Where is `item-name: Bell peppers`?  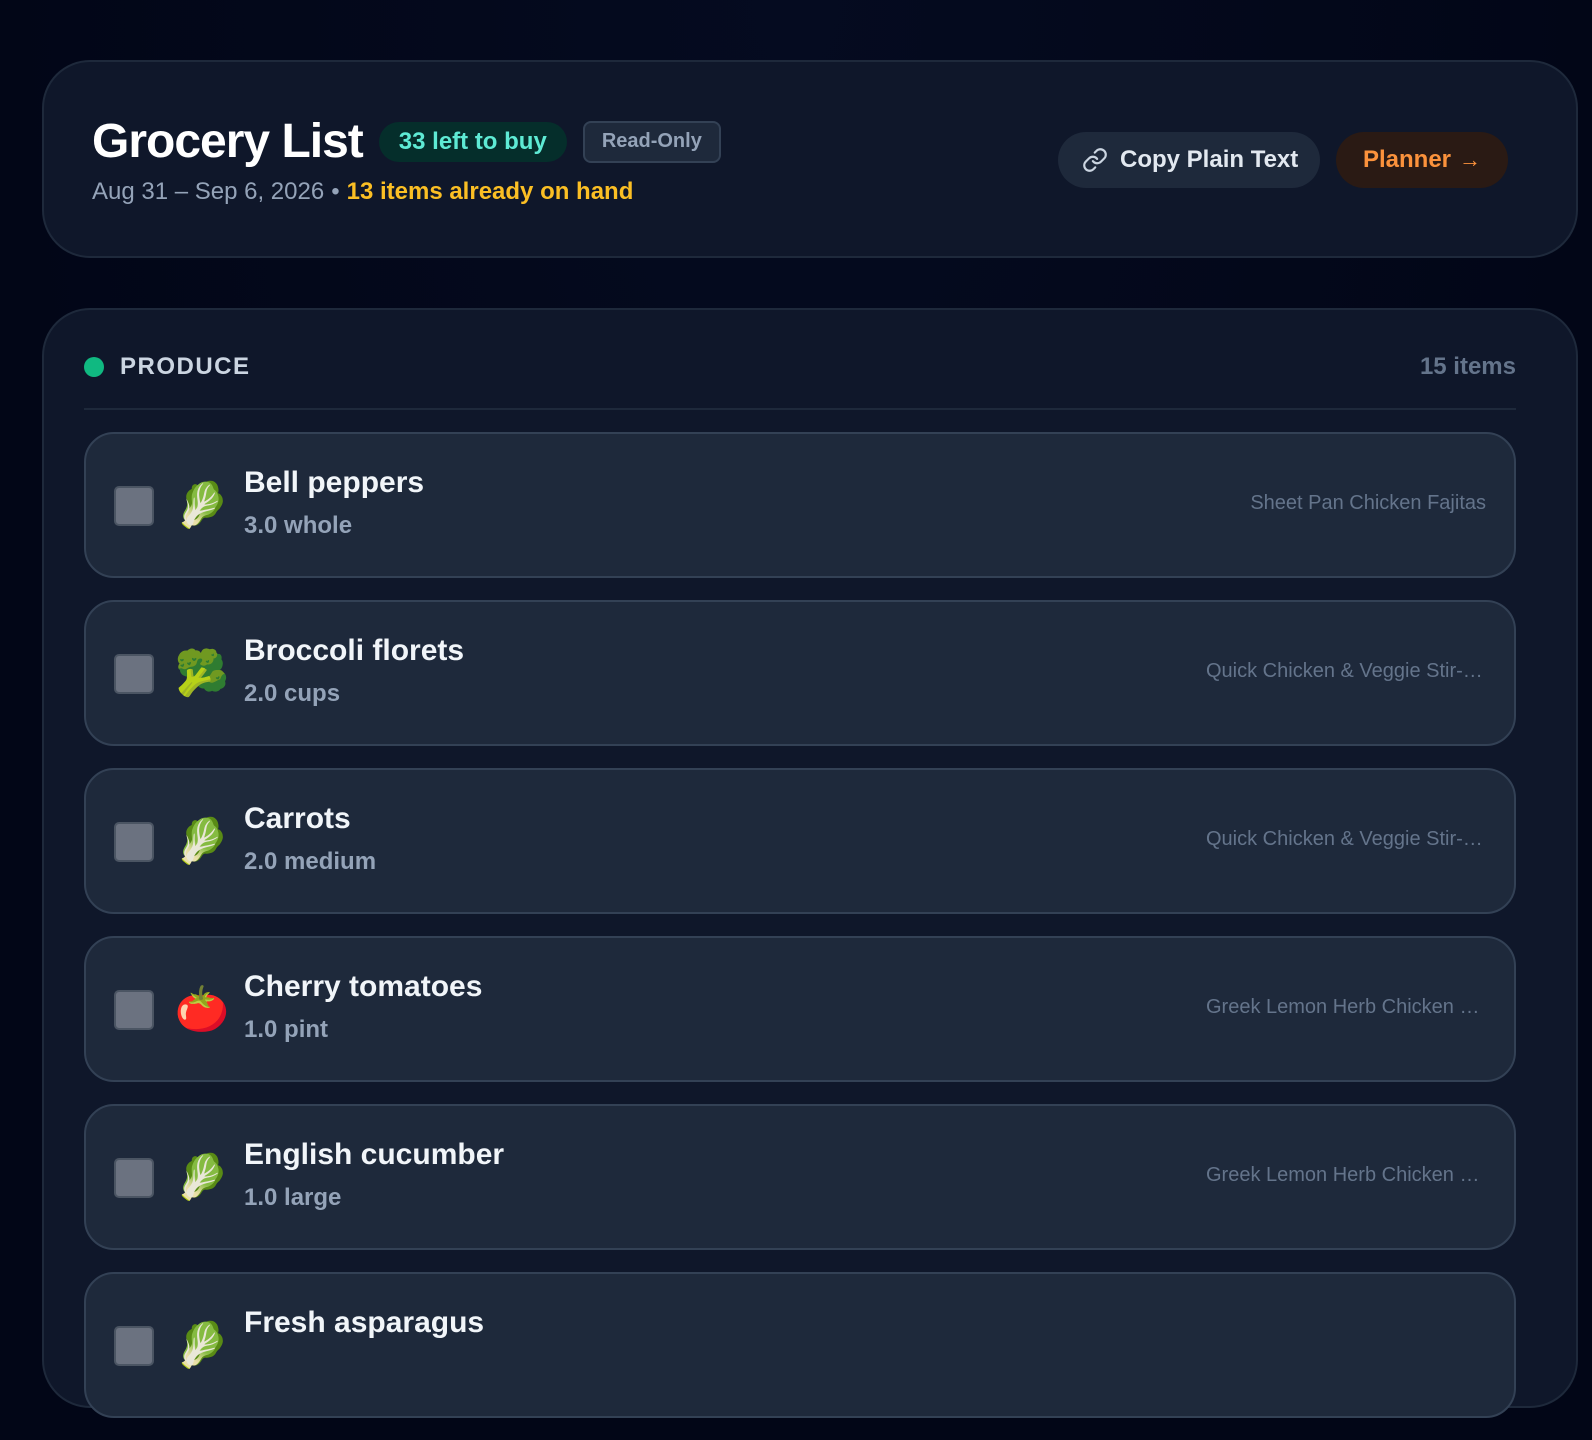
item-name: Bell peppers is located at coordinates (334, 482).